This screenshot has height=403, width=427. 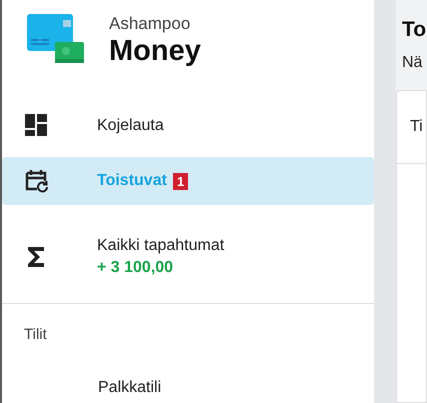 I want to click on nav-label: Kaikki tapahtumat, so click(x=160, y=246).